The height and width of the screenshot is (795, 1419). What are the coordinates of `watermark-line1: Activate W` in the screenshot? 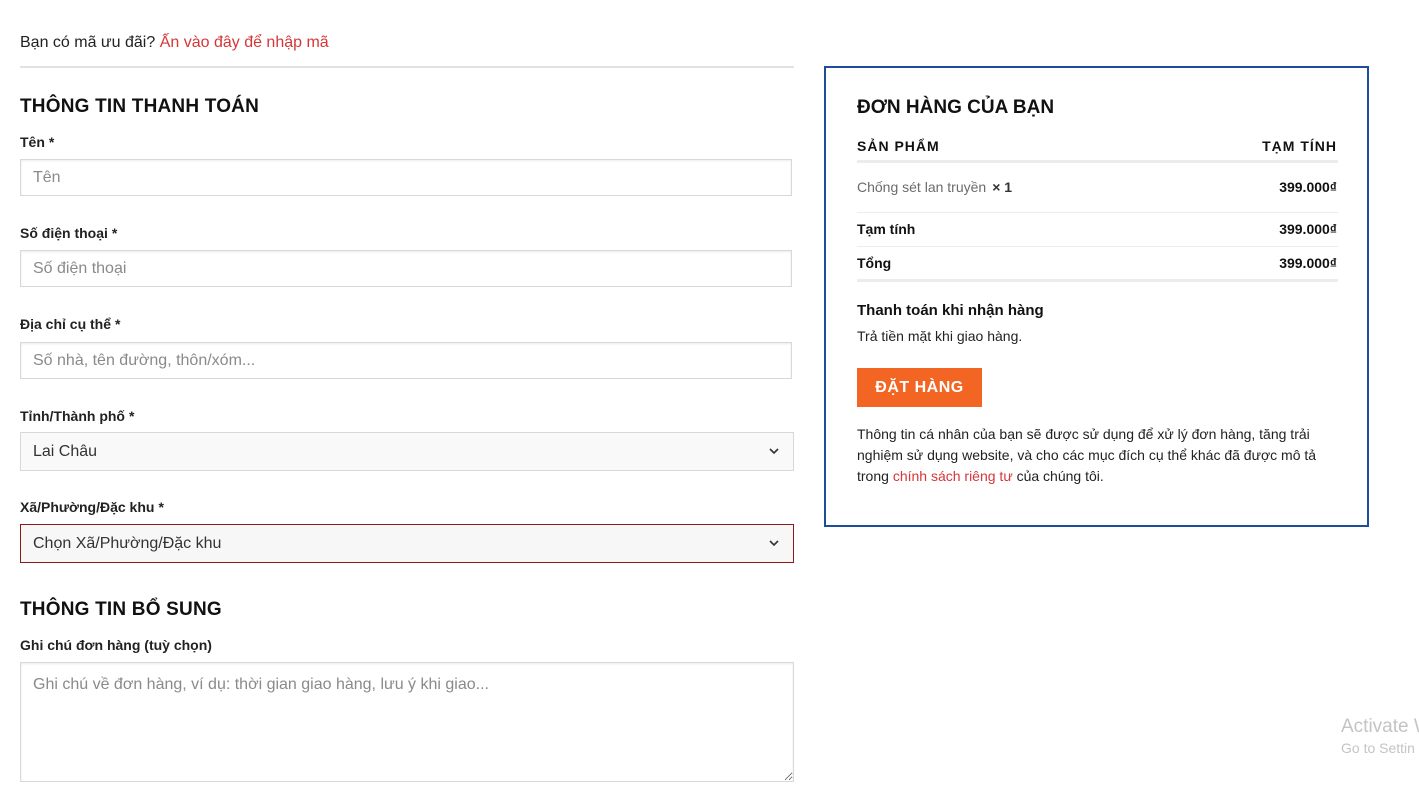 It's located at (1380, 726).